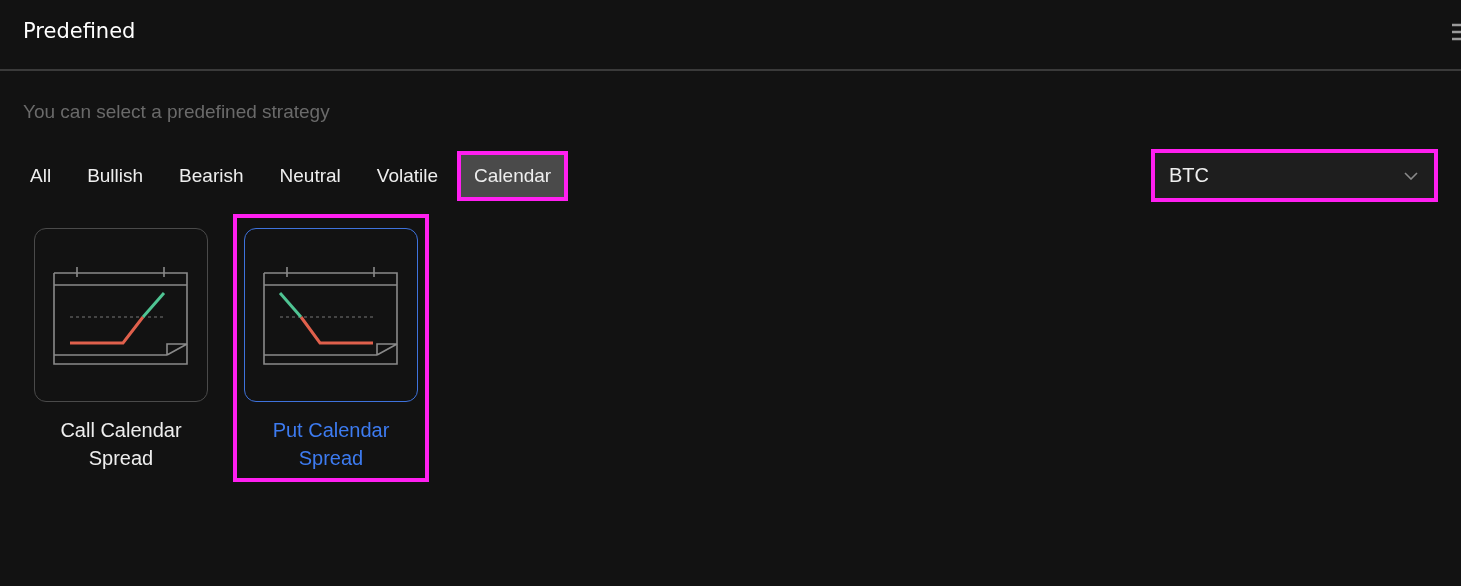  Describe the element at coordinates (1294, 175) in the screenshot. I see `asset-dropdown: BTC` at that location.